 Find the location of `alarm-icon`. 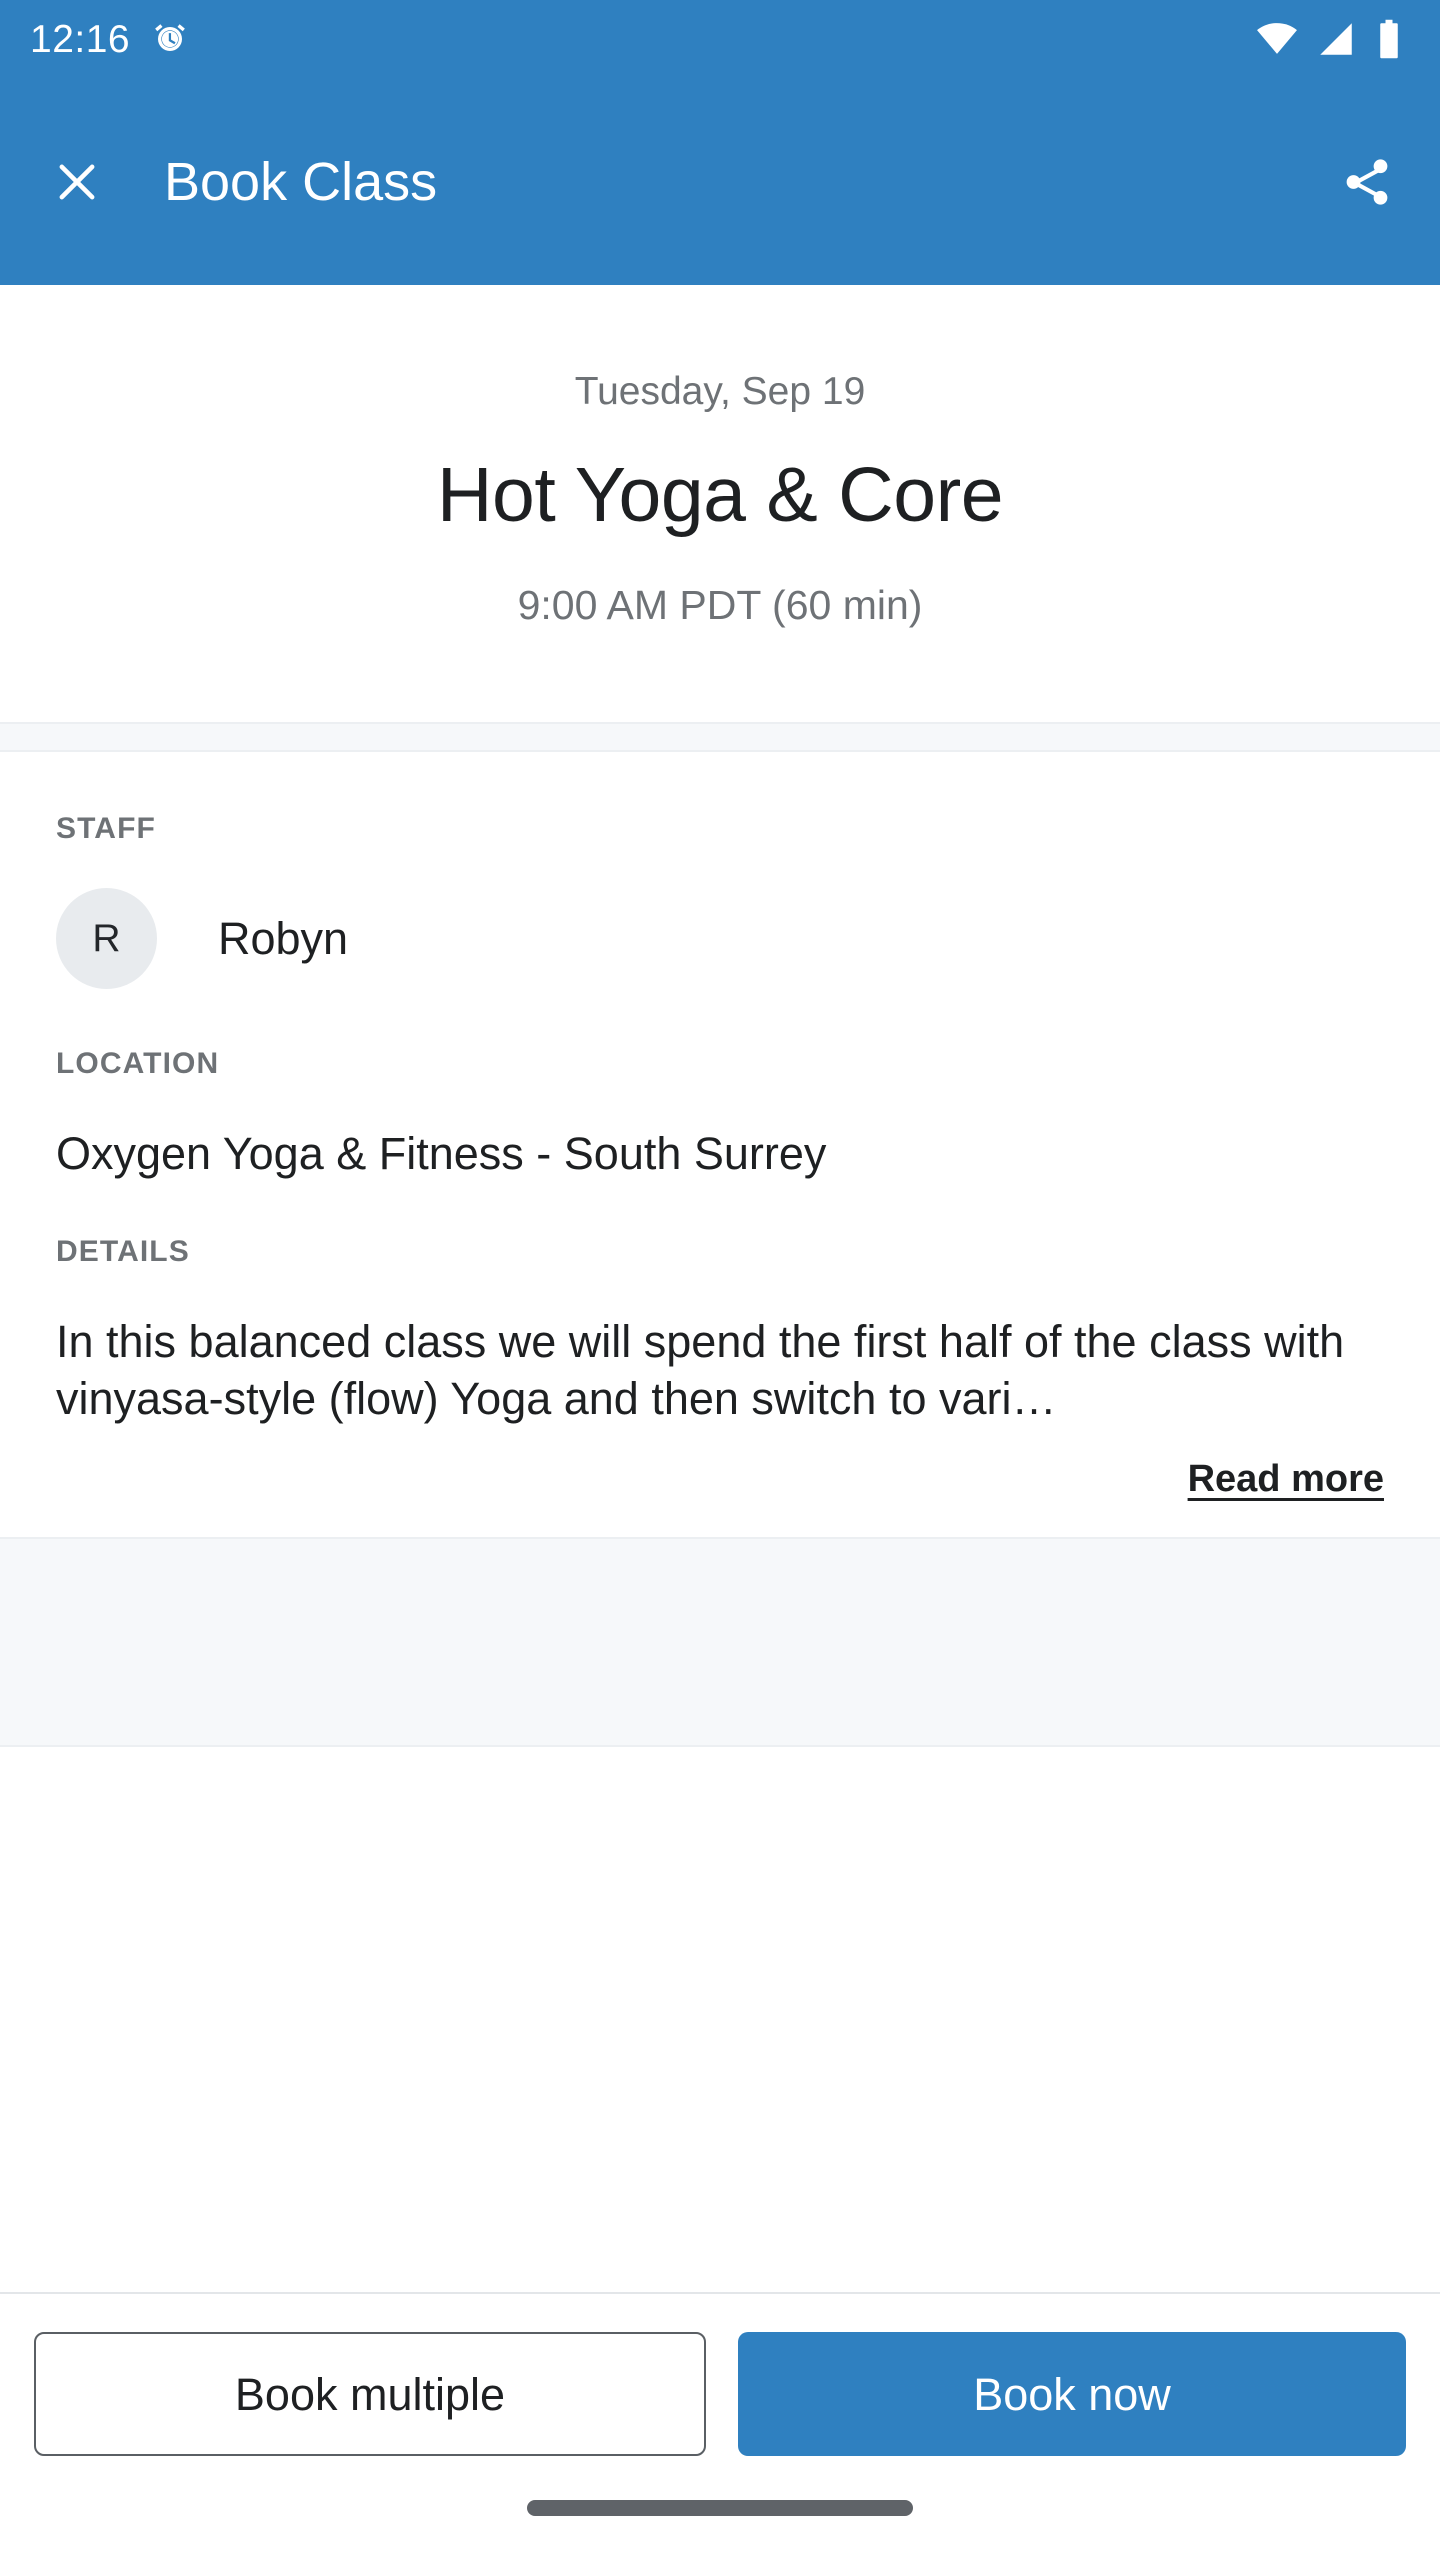

alarm-icon is located at coordinates (170, 39).